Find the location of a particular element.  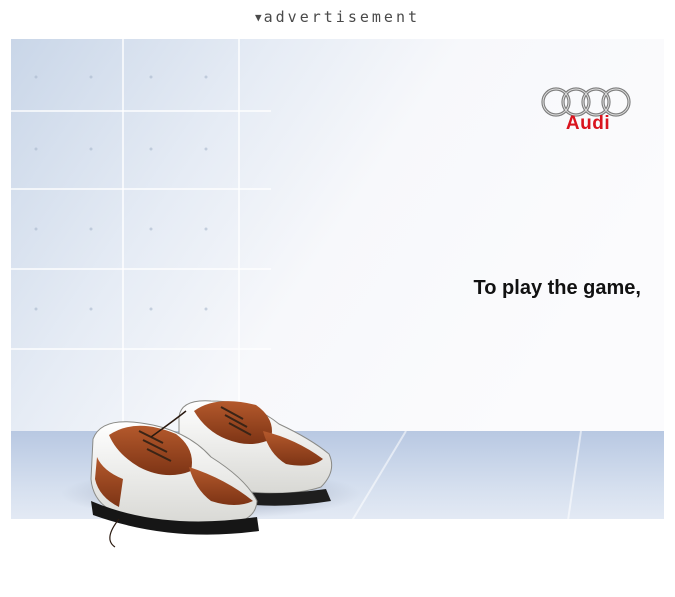

advertisement-header: ▼ advertisement is located at coordinates (337, 17).